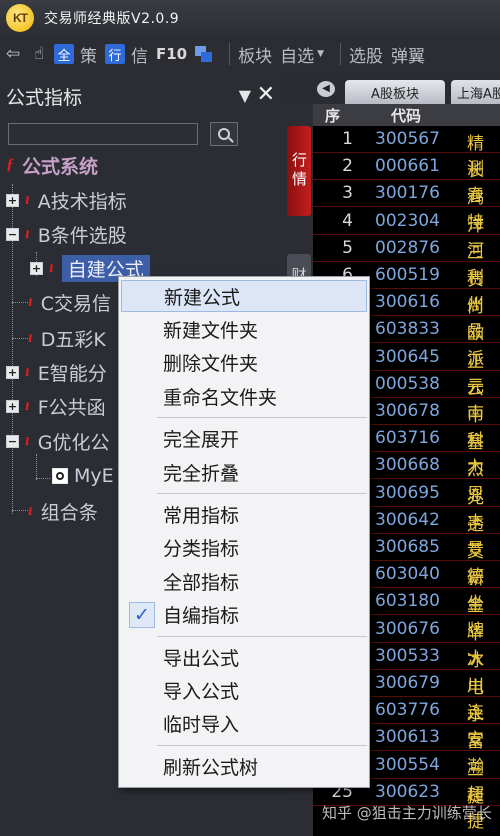  I want to click on search-row, so click(142, 135).